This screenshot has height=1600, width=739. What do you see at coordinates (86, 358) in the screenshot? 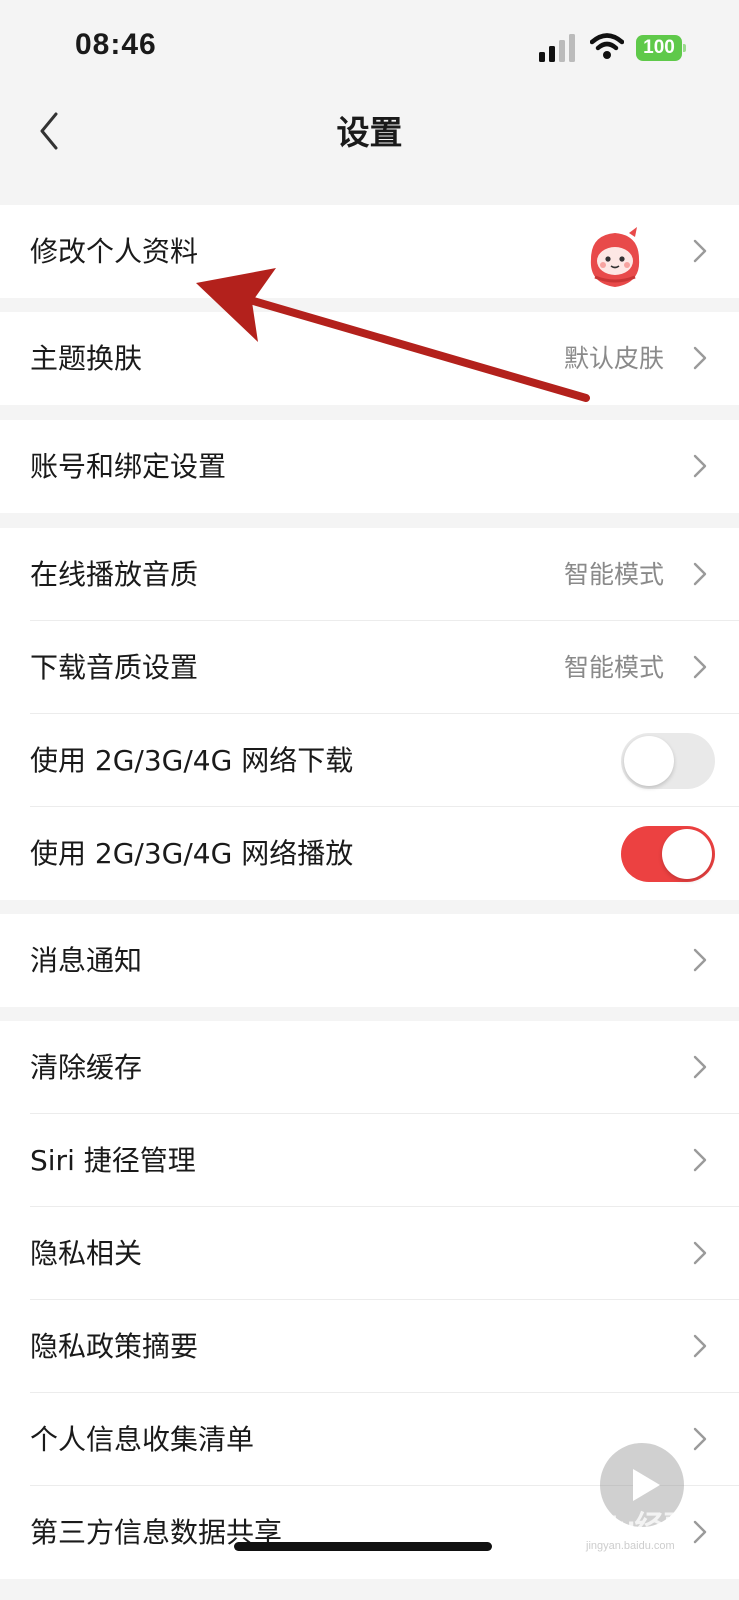
I see `row-label: 主题换肤` at bounding box center [86, 358].